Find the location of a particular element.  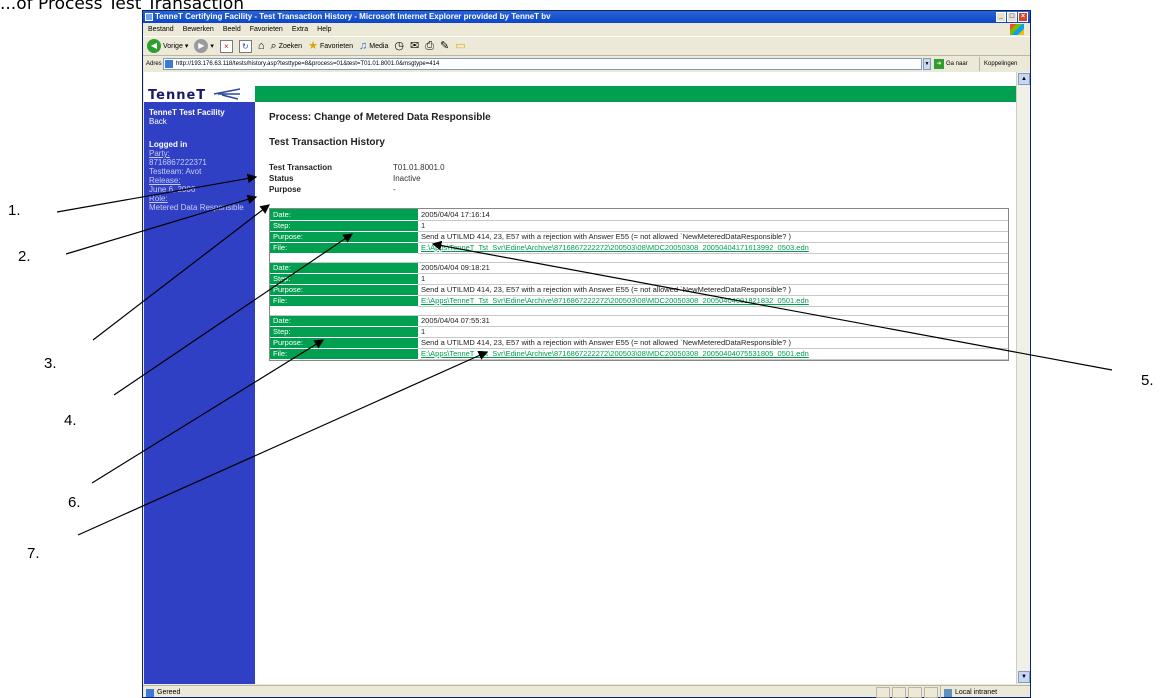

status-text: Gereed is located at coordinates (169, 692).